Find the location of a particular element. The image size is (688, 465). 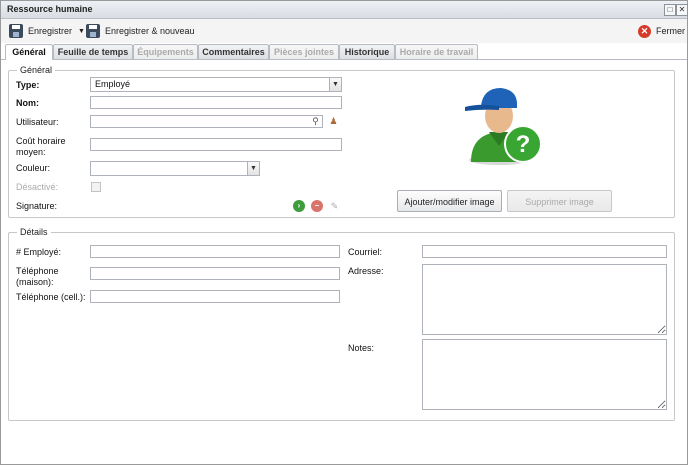

couleur-select: ▼ is located at coordinates (175, 168).